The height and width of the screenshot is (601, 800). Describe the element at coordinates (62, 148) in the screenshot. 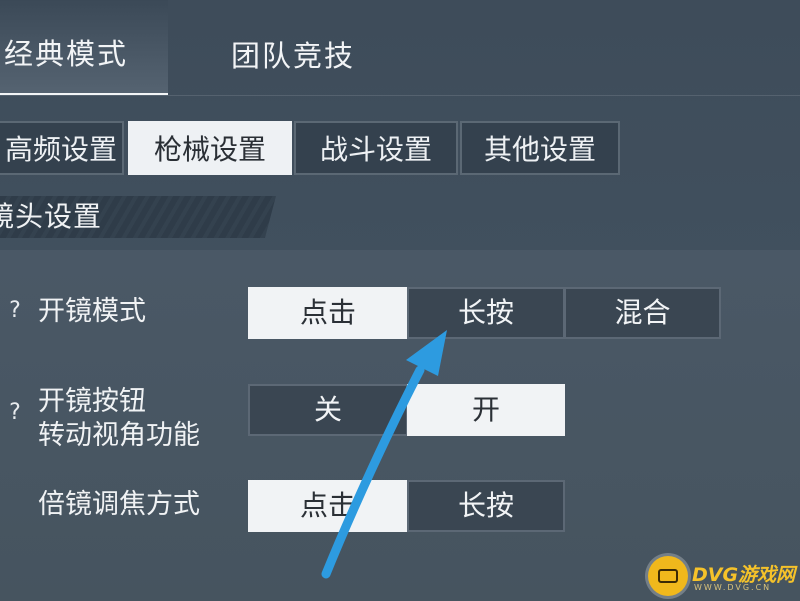

I see `subtab-high-frequency: 高频设置` at that location.